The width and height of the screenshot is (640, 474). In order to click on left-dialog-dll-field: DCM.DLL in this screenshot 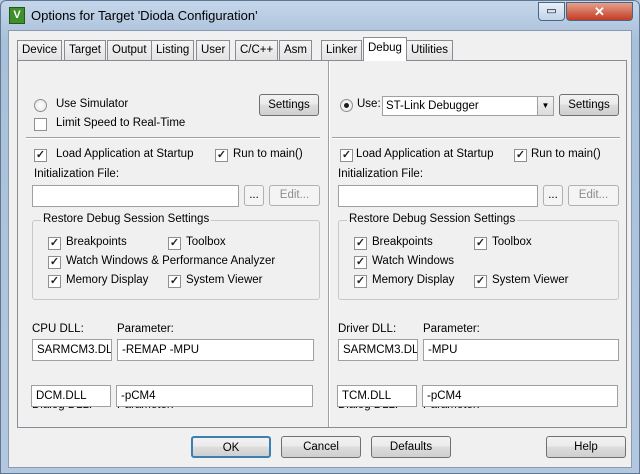, I will do `click(71, 396)`.